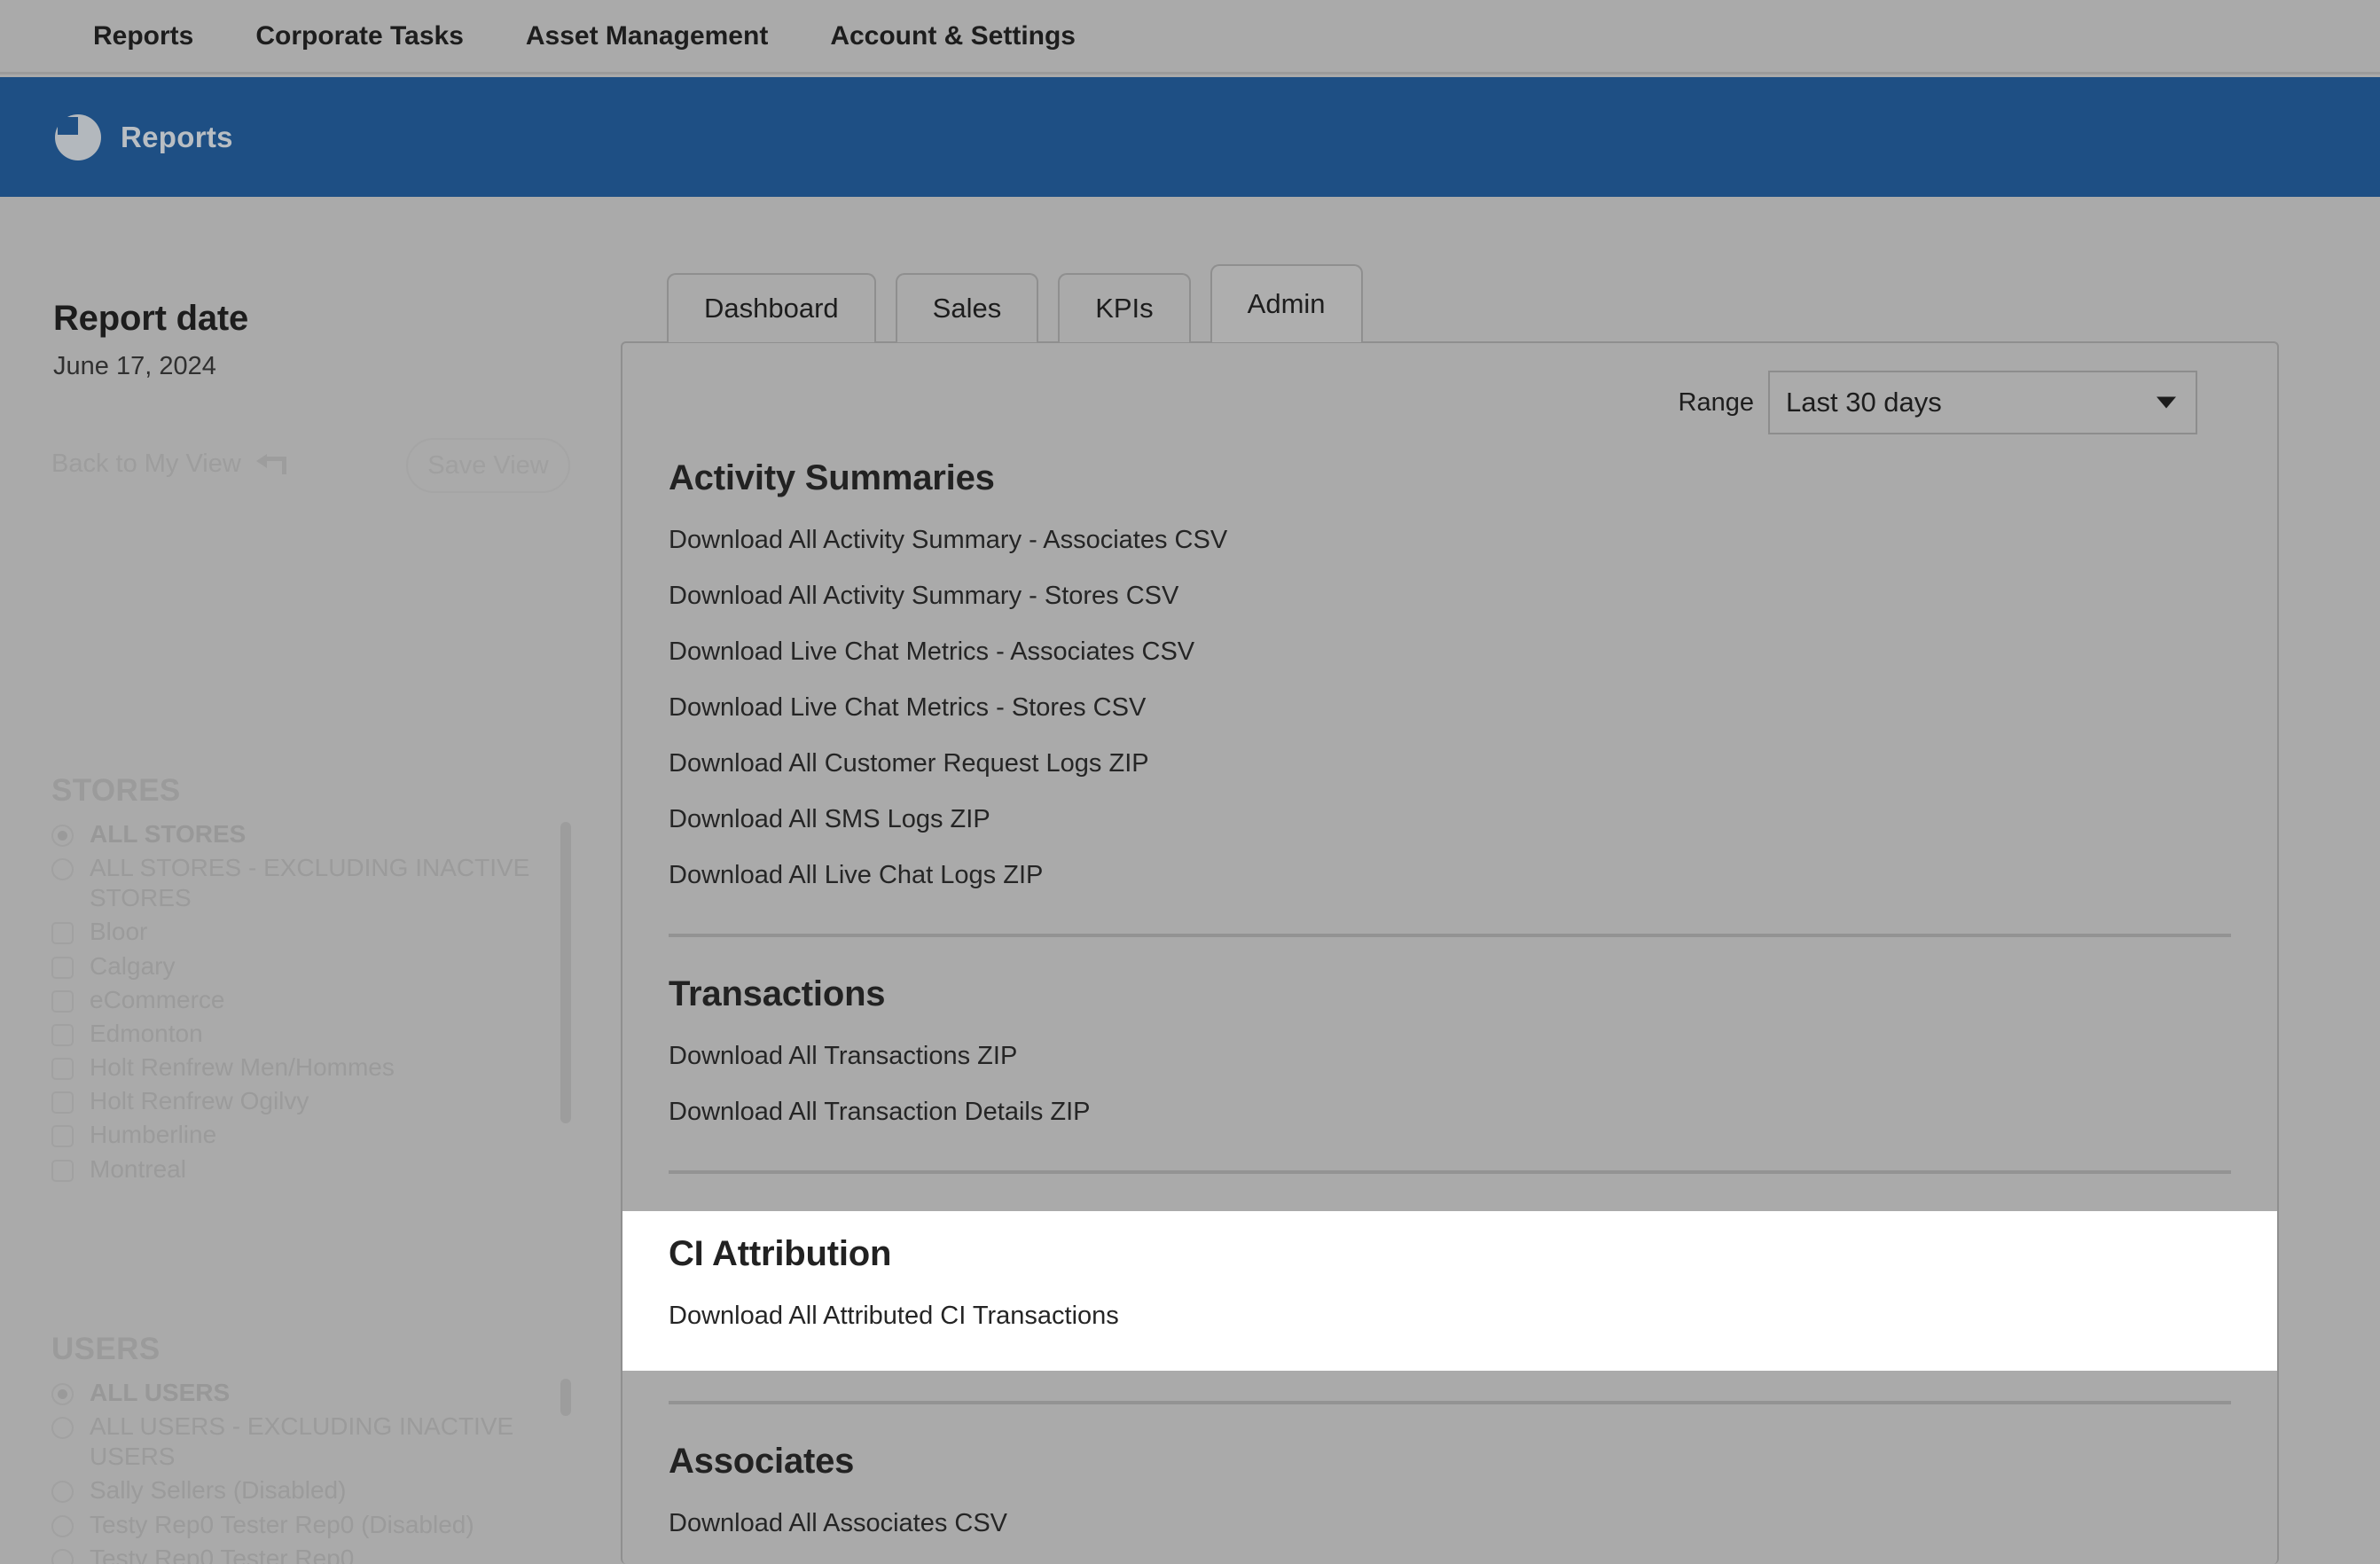 The width and height of the screenshot is (2380, 1564). I want to click on filter-item-label: eCommerce, so click(157, 999).